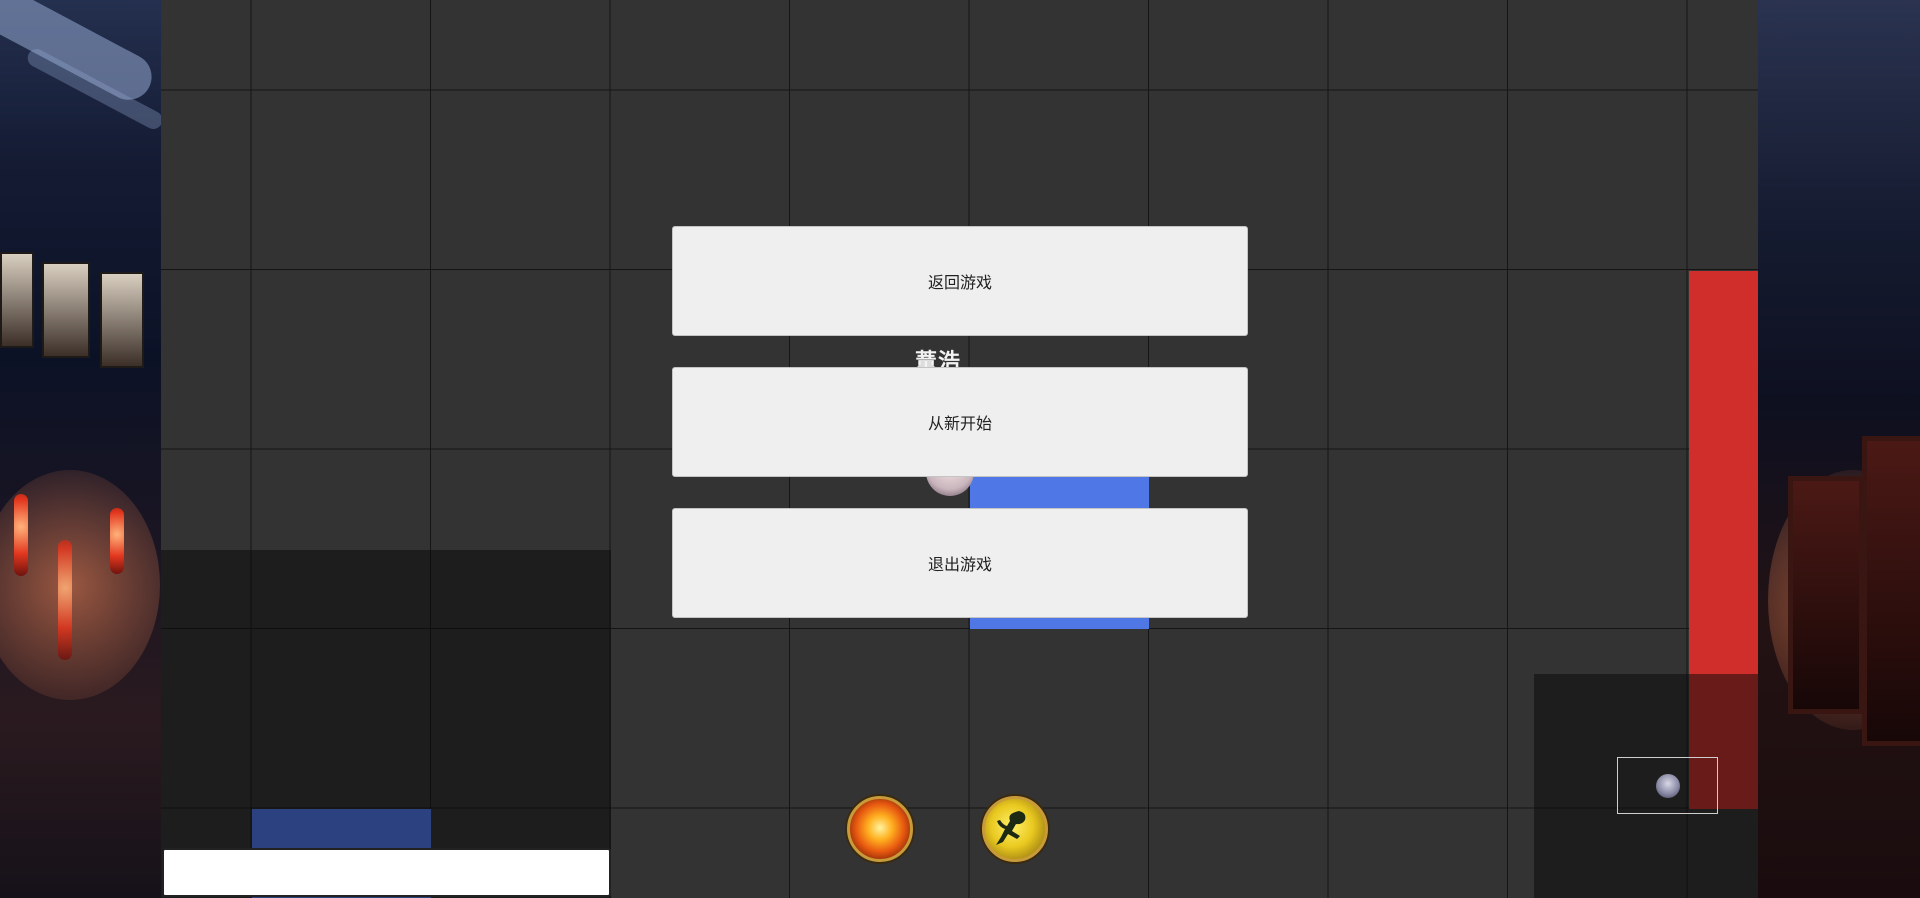  I want to click on minimap-player-button, so click(1667, 785).